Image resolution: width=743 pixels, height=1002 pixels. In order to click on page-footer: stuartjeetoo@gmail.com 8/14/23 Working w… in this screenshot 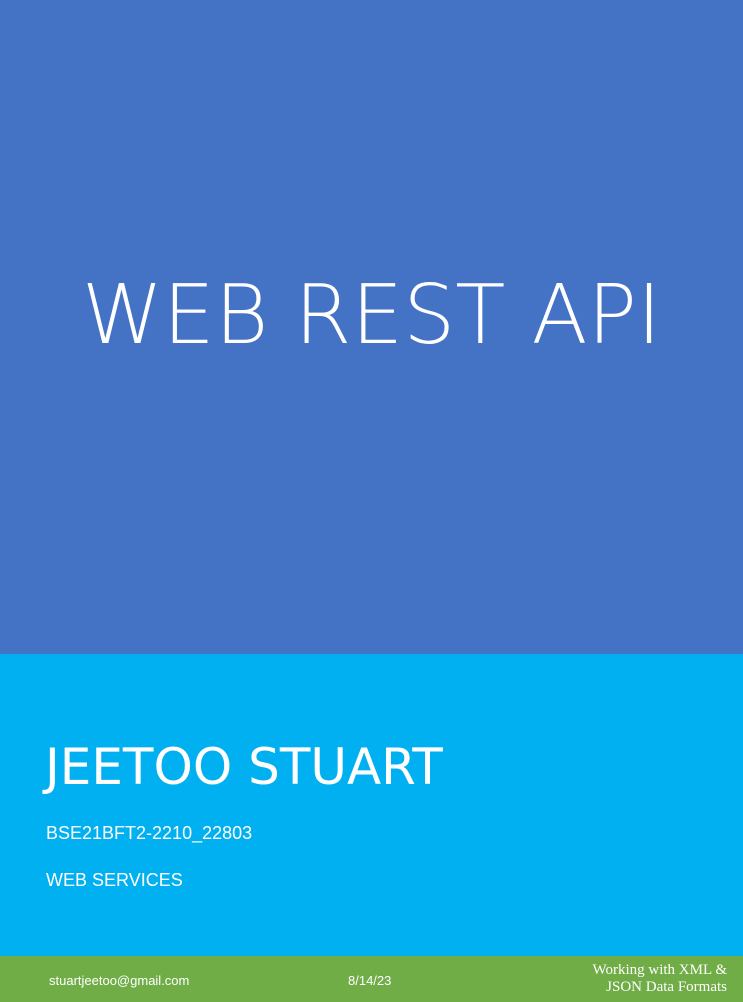, I will do `click(371, 979)`.